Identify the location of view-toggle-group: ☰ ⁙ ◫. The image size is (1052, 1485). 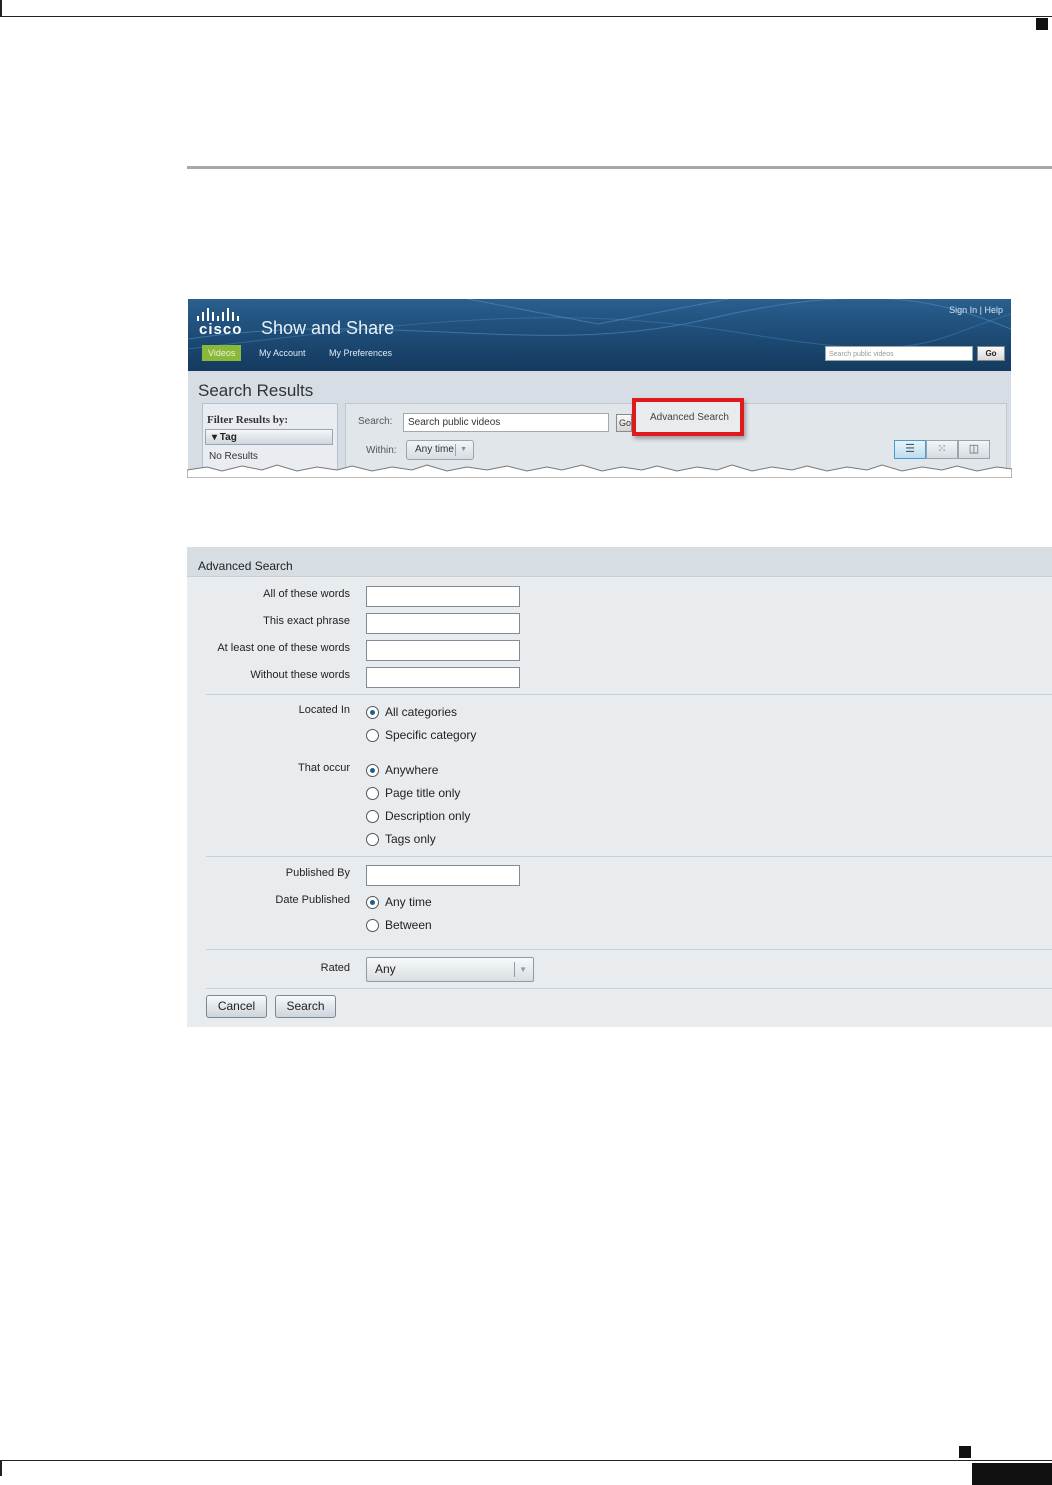
(944, 450).